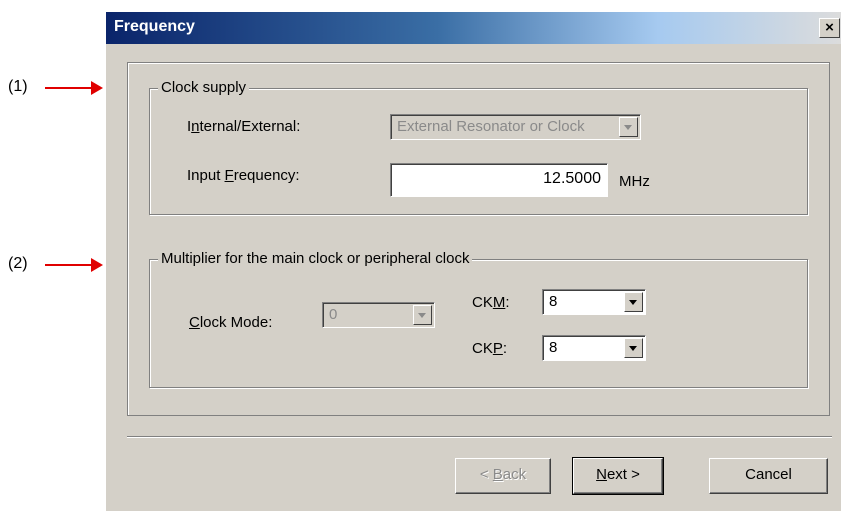  I want to click on back-button: < Back, so click(503, 476).